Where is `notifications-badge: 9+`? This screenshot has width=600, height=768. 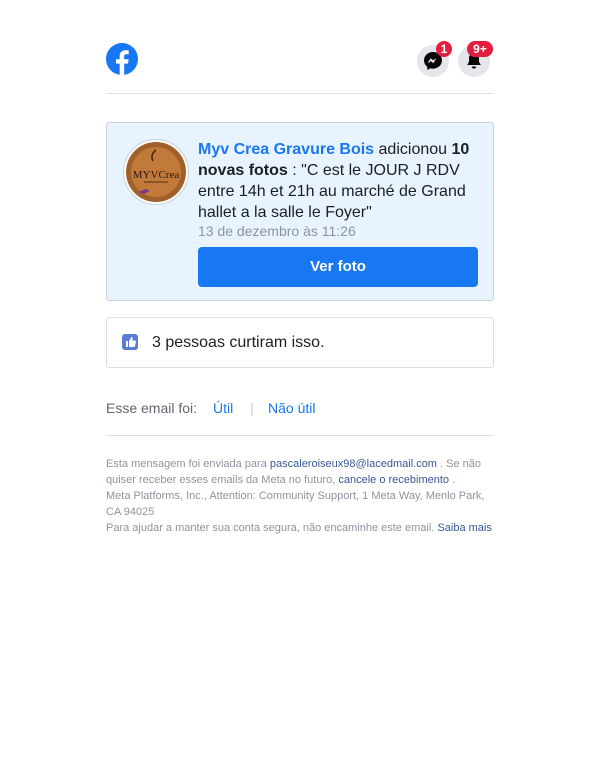 notifications-badge: 9+ is located at coordinates (480, 49).